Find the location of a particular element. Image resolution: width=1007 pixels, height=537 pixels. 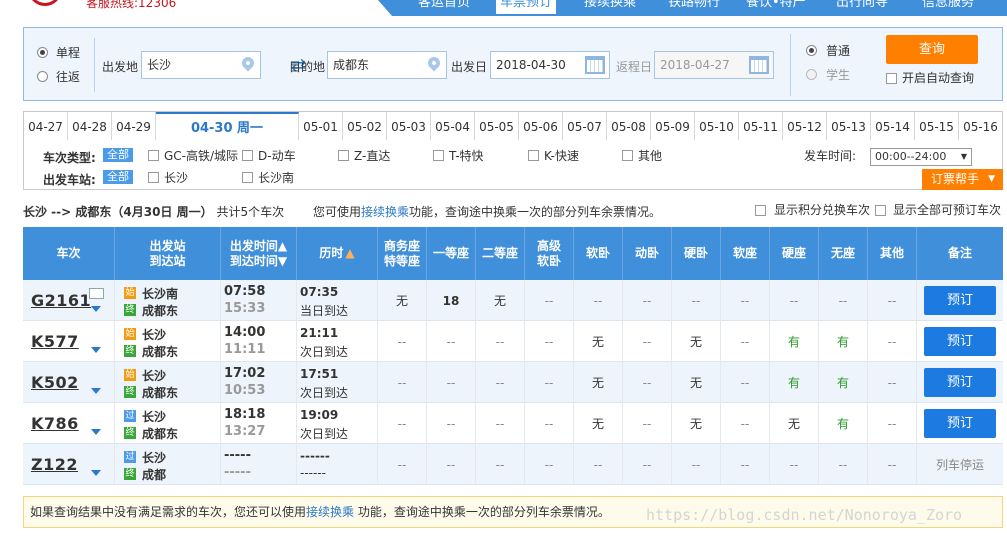

train-cell: G2161 is located at coordinates (69, 300).